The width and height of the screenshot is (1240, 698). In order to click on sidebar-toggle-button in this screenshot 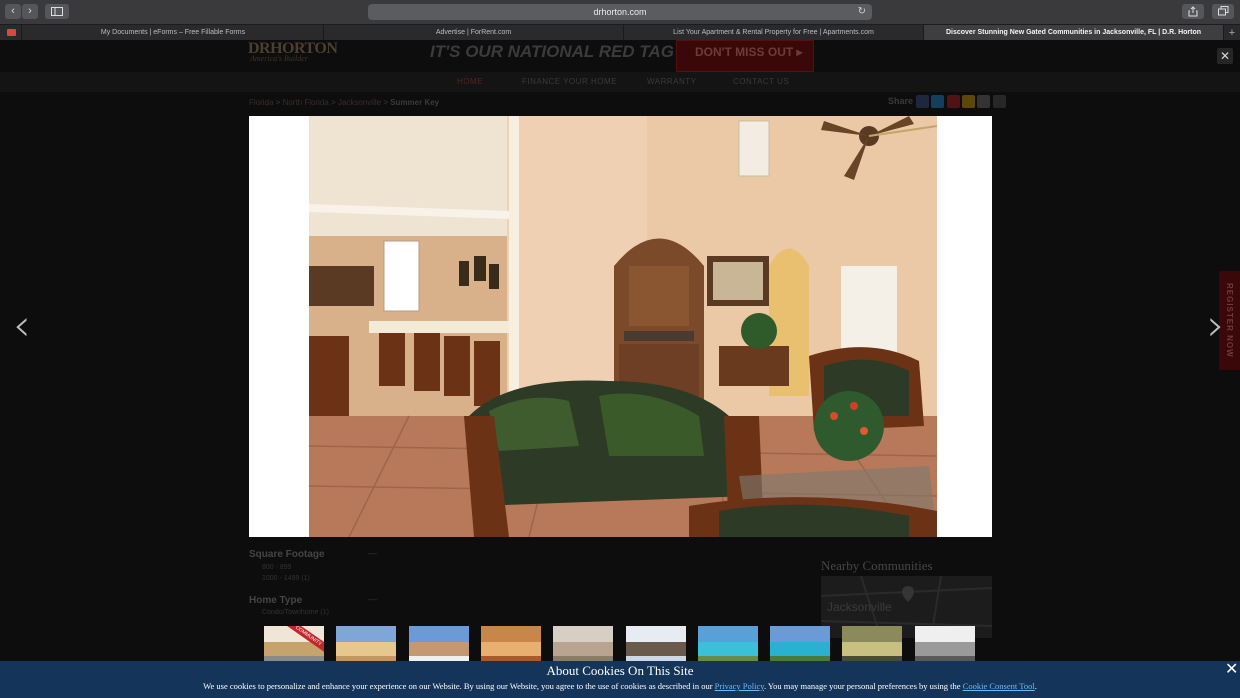, I will do `click(57, 11)`.